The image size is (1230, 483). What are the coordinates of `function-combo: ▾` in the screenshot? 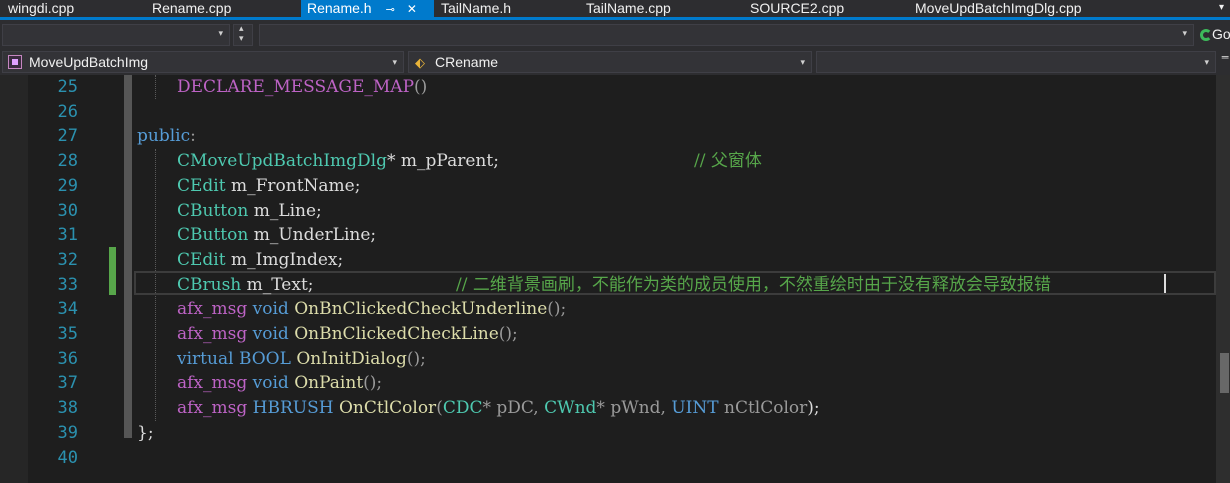 It's located at (726, 35).